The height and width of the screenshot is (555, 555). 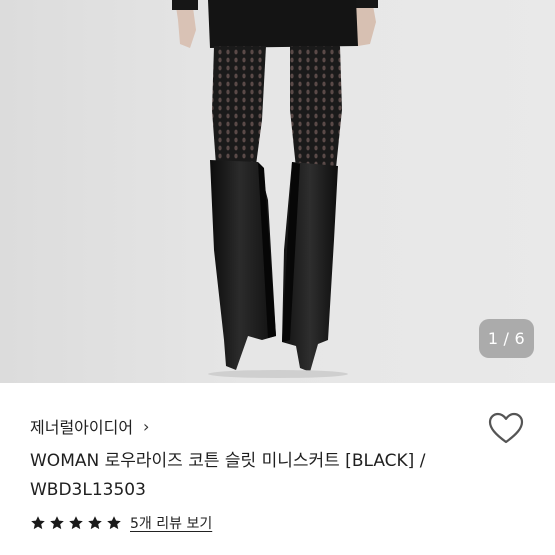 I want to click on heart-outline-icon, so click(x=506, y=429).